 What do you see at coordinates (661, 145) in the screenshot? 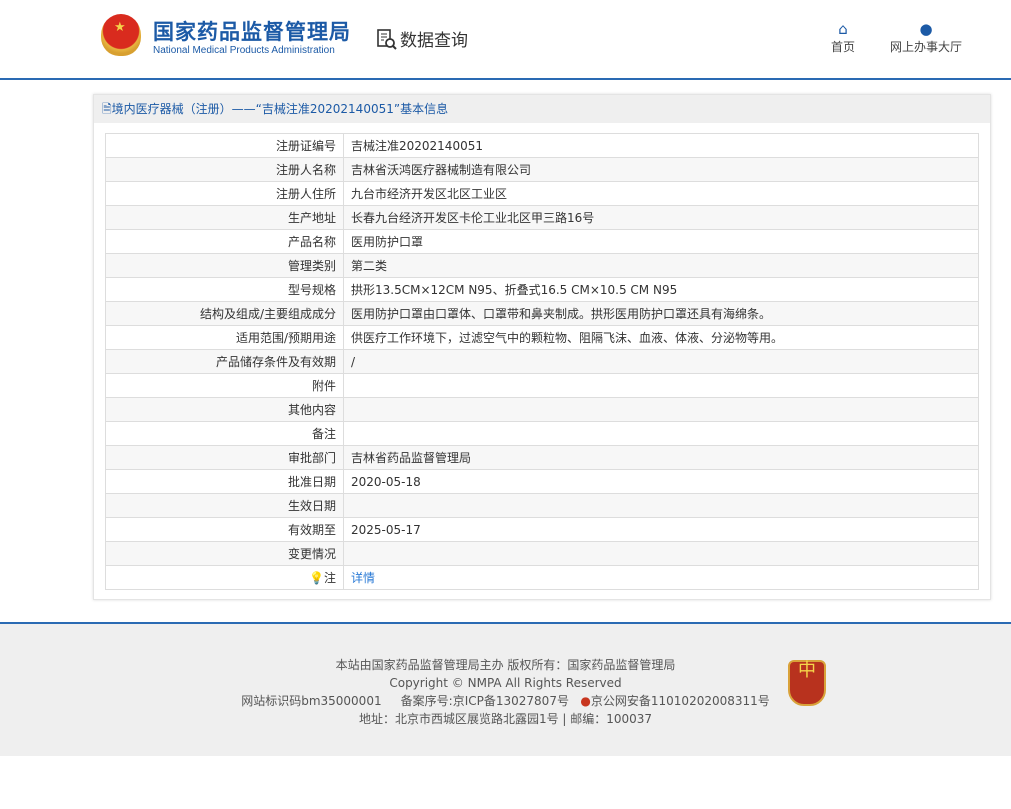
I see `field-value: 吉械注准20202140051` at bounding box center [661, 145].